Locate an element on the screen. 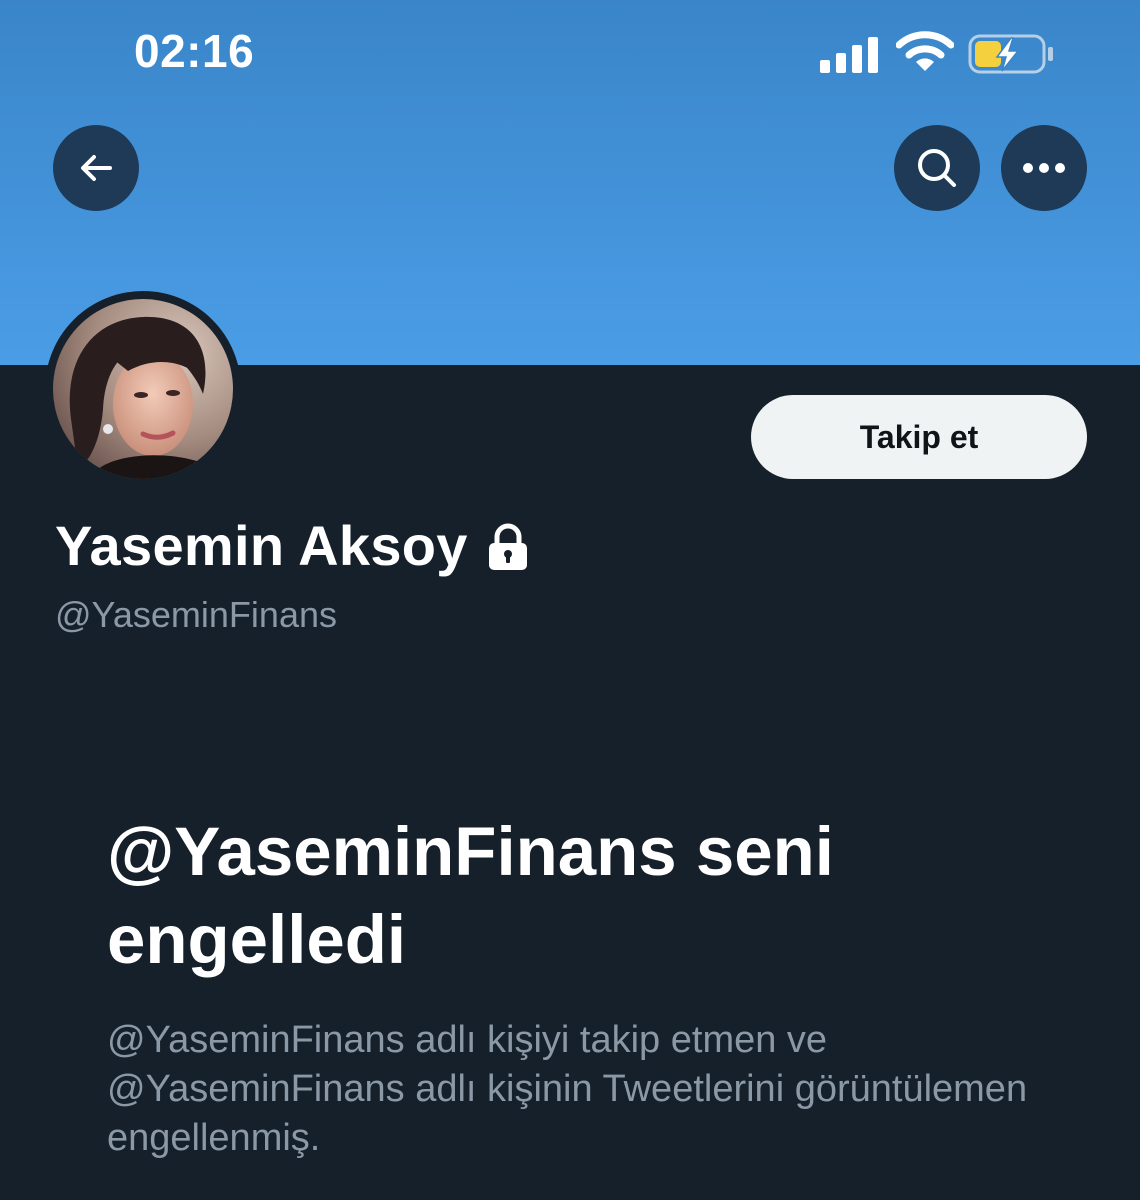  more-options-button is located at coordinates (1044, 168).